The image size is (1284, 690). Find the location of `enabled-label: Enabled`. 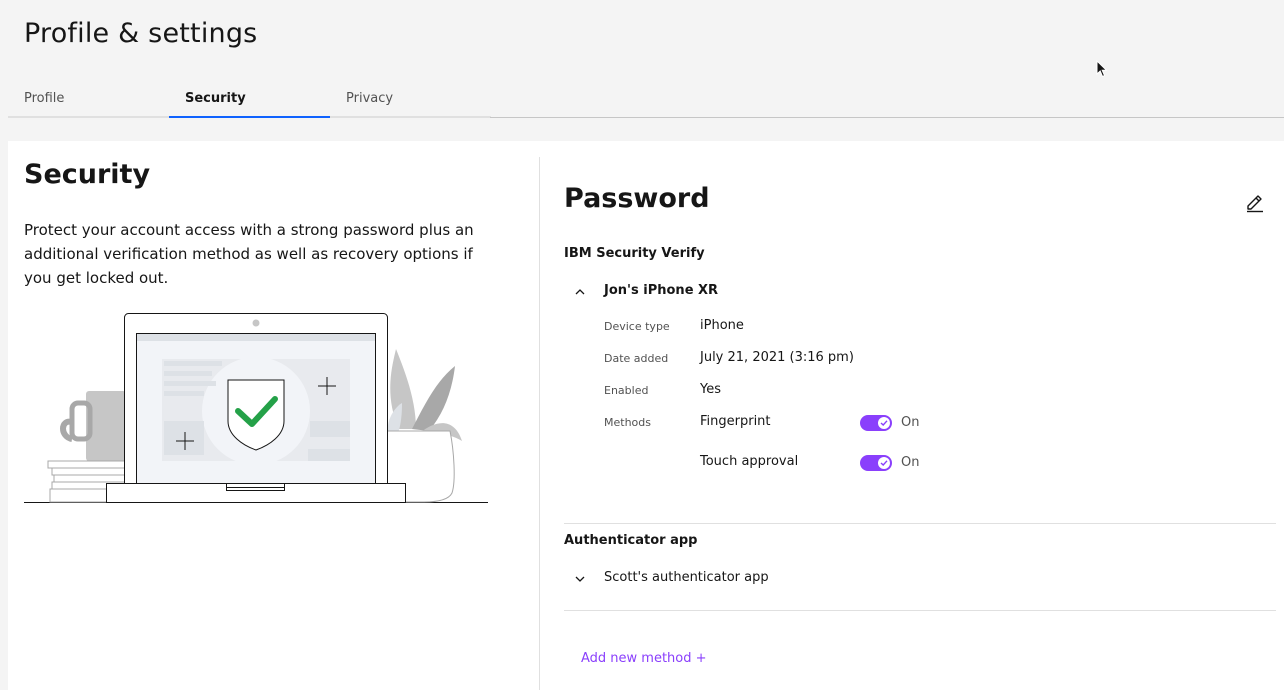

enabled-label: Enabled is located at coordinates (626, 390).